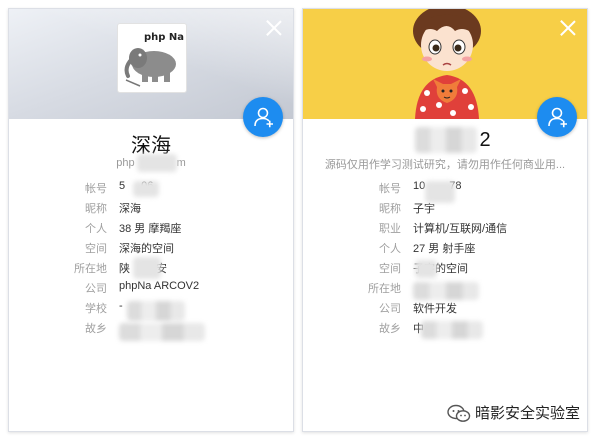 The width and height of the screenshot is (600, 441). Describe the element at coordinates (142, 287) in the screenshot. I see `field-row: 公司 phpNa ARCOV2` at that location.